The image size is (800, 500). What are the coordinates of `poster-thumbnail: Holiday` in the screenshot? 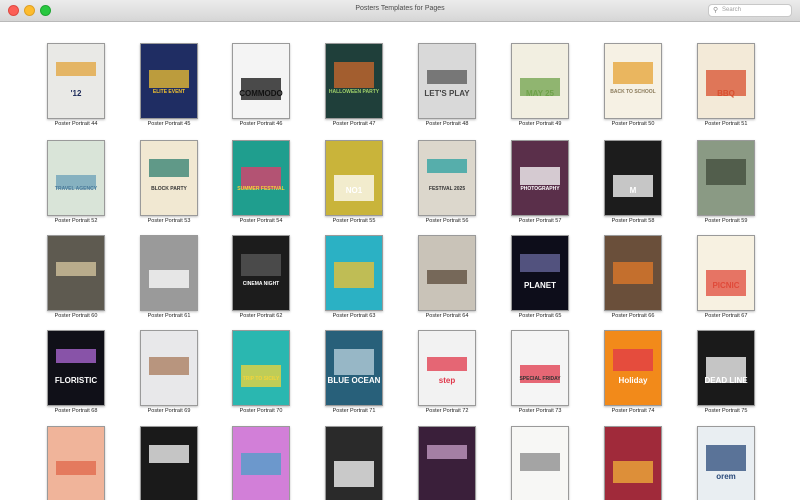 It's located at (633, 368).